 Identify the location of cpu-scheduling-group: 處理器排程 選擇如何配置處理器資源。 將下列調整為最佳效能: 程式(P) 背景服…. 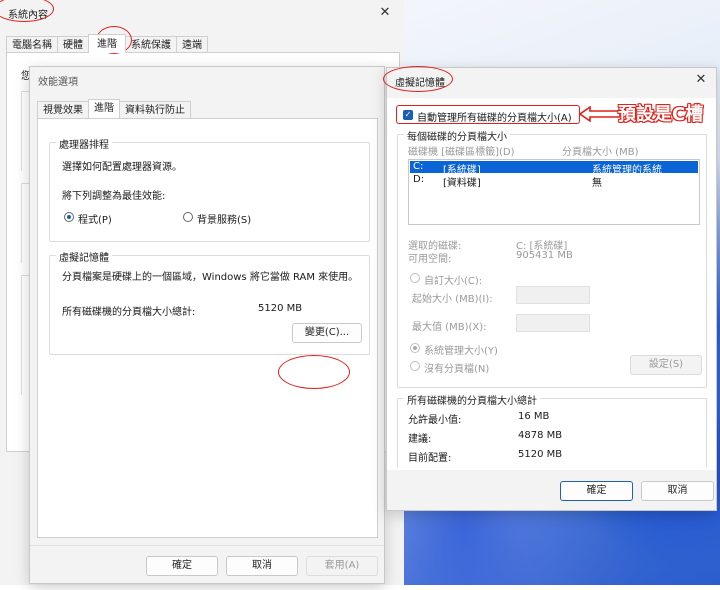
(209, 189).